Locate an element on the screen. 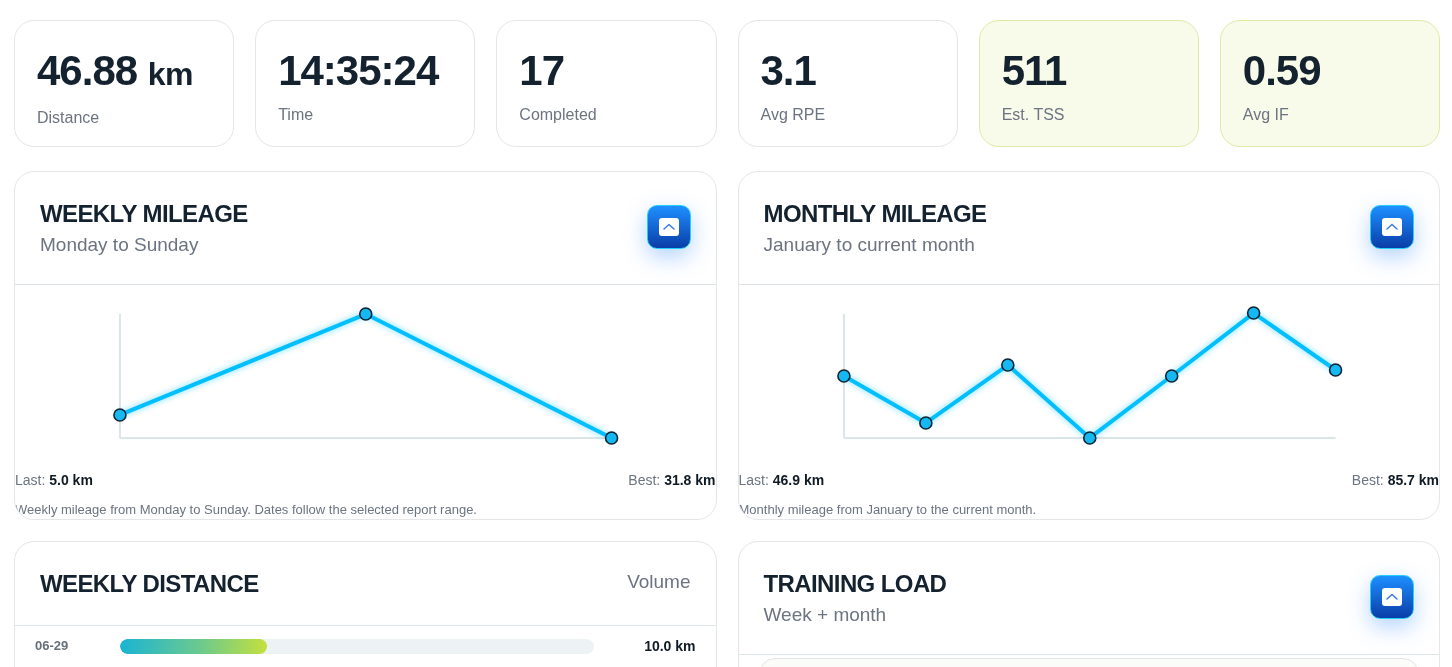 This screenshot has width=1452, height=667. stat-value: 511 is located at coordinates (1034, 71).